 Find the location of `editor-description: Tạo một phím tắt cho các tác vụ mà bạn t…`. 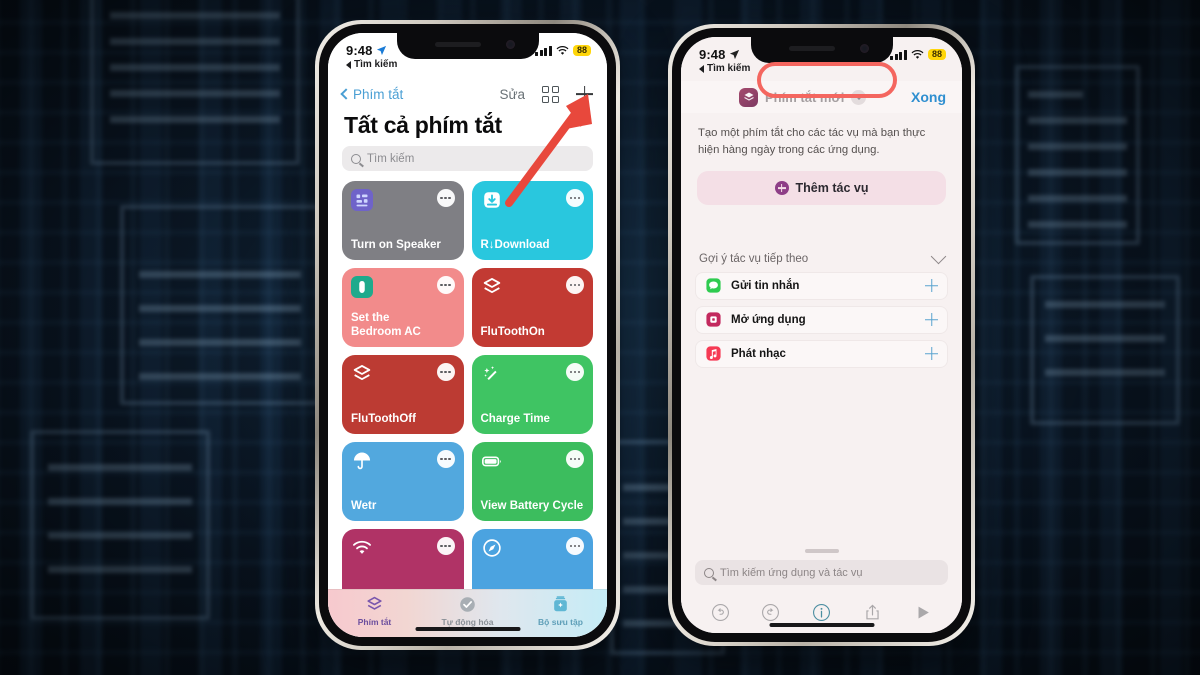

editor-description: Tạo một phím tắt cho các tác vụ mà bạn t… is located at coordinates (812, 141).